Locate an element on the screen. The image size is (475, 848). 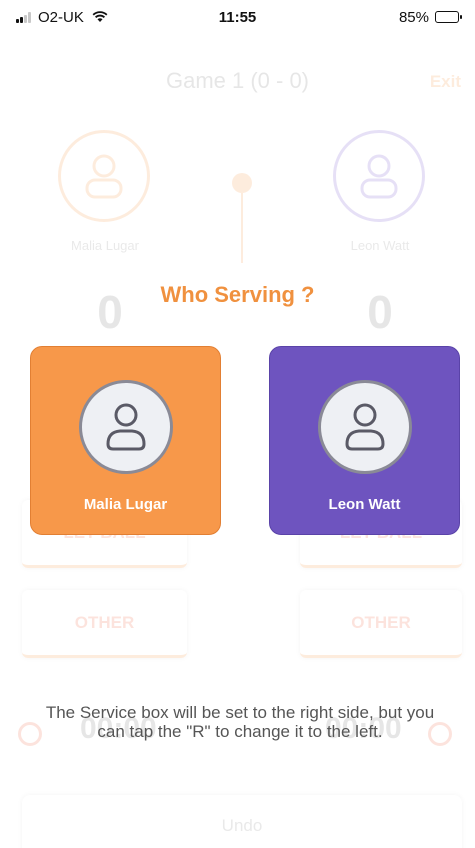
status-bar: O2-UK 11:55 85% is located at coordinates (237, 17).